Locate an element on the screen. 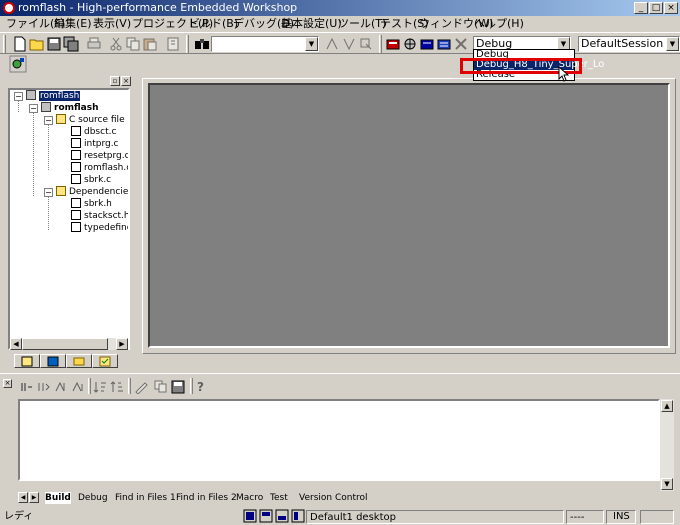 The width and height of the screenshot is (680, 525). tree-item-file: romflash.c is located at coordinates (99, 168).